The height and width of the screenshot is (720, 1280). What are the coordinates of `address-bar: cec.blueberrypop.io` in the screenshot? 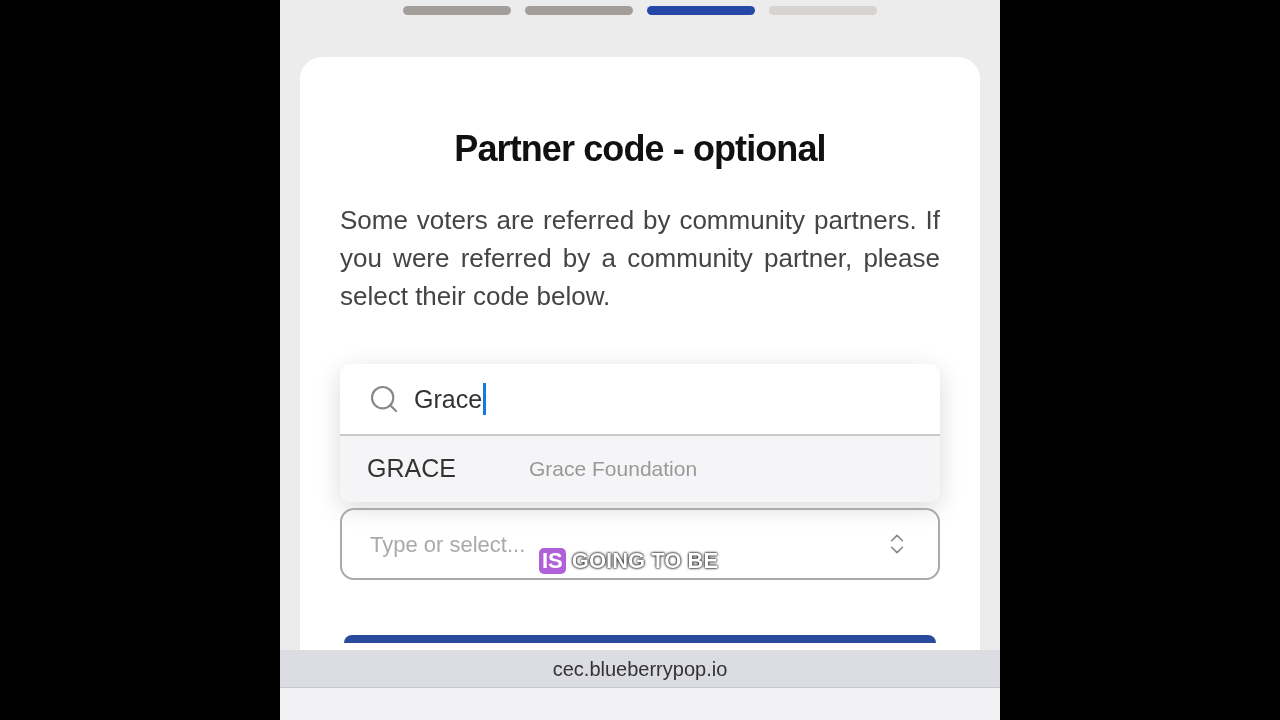 It's located at (640, 669).